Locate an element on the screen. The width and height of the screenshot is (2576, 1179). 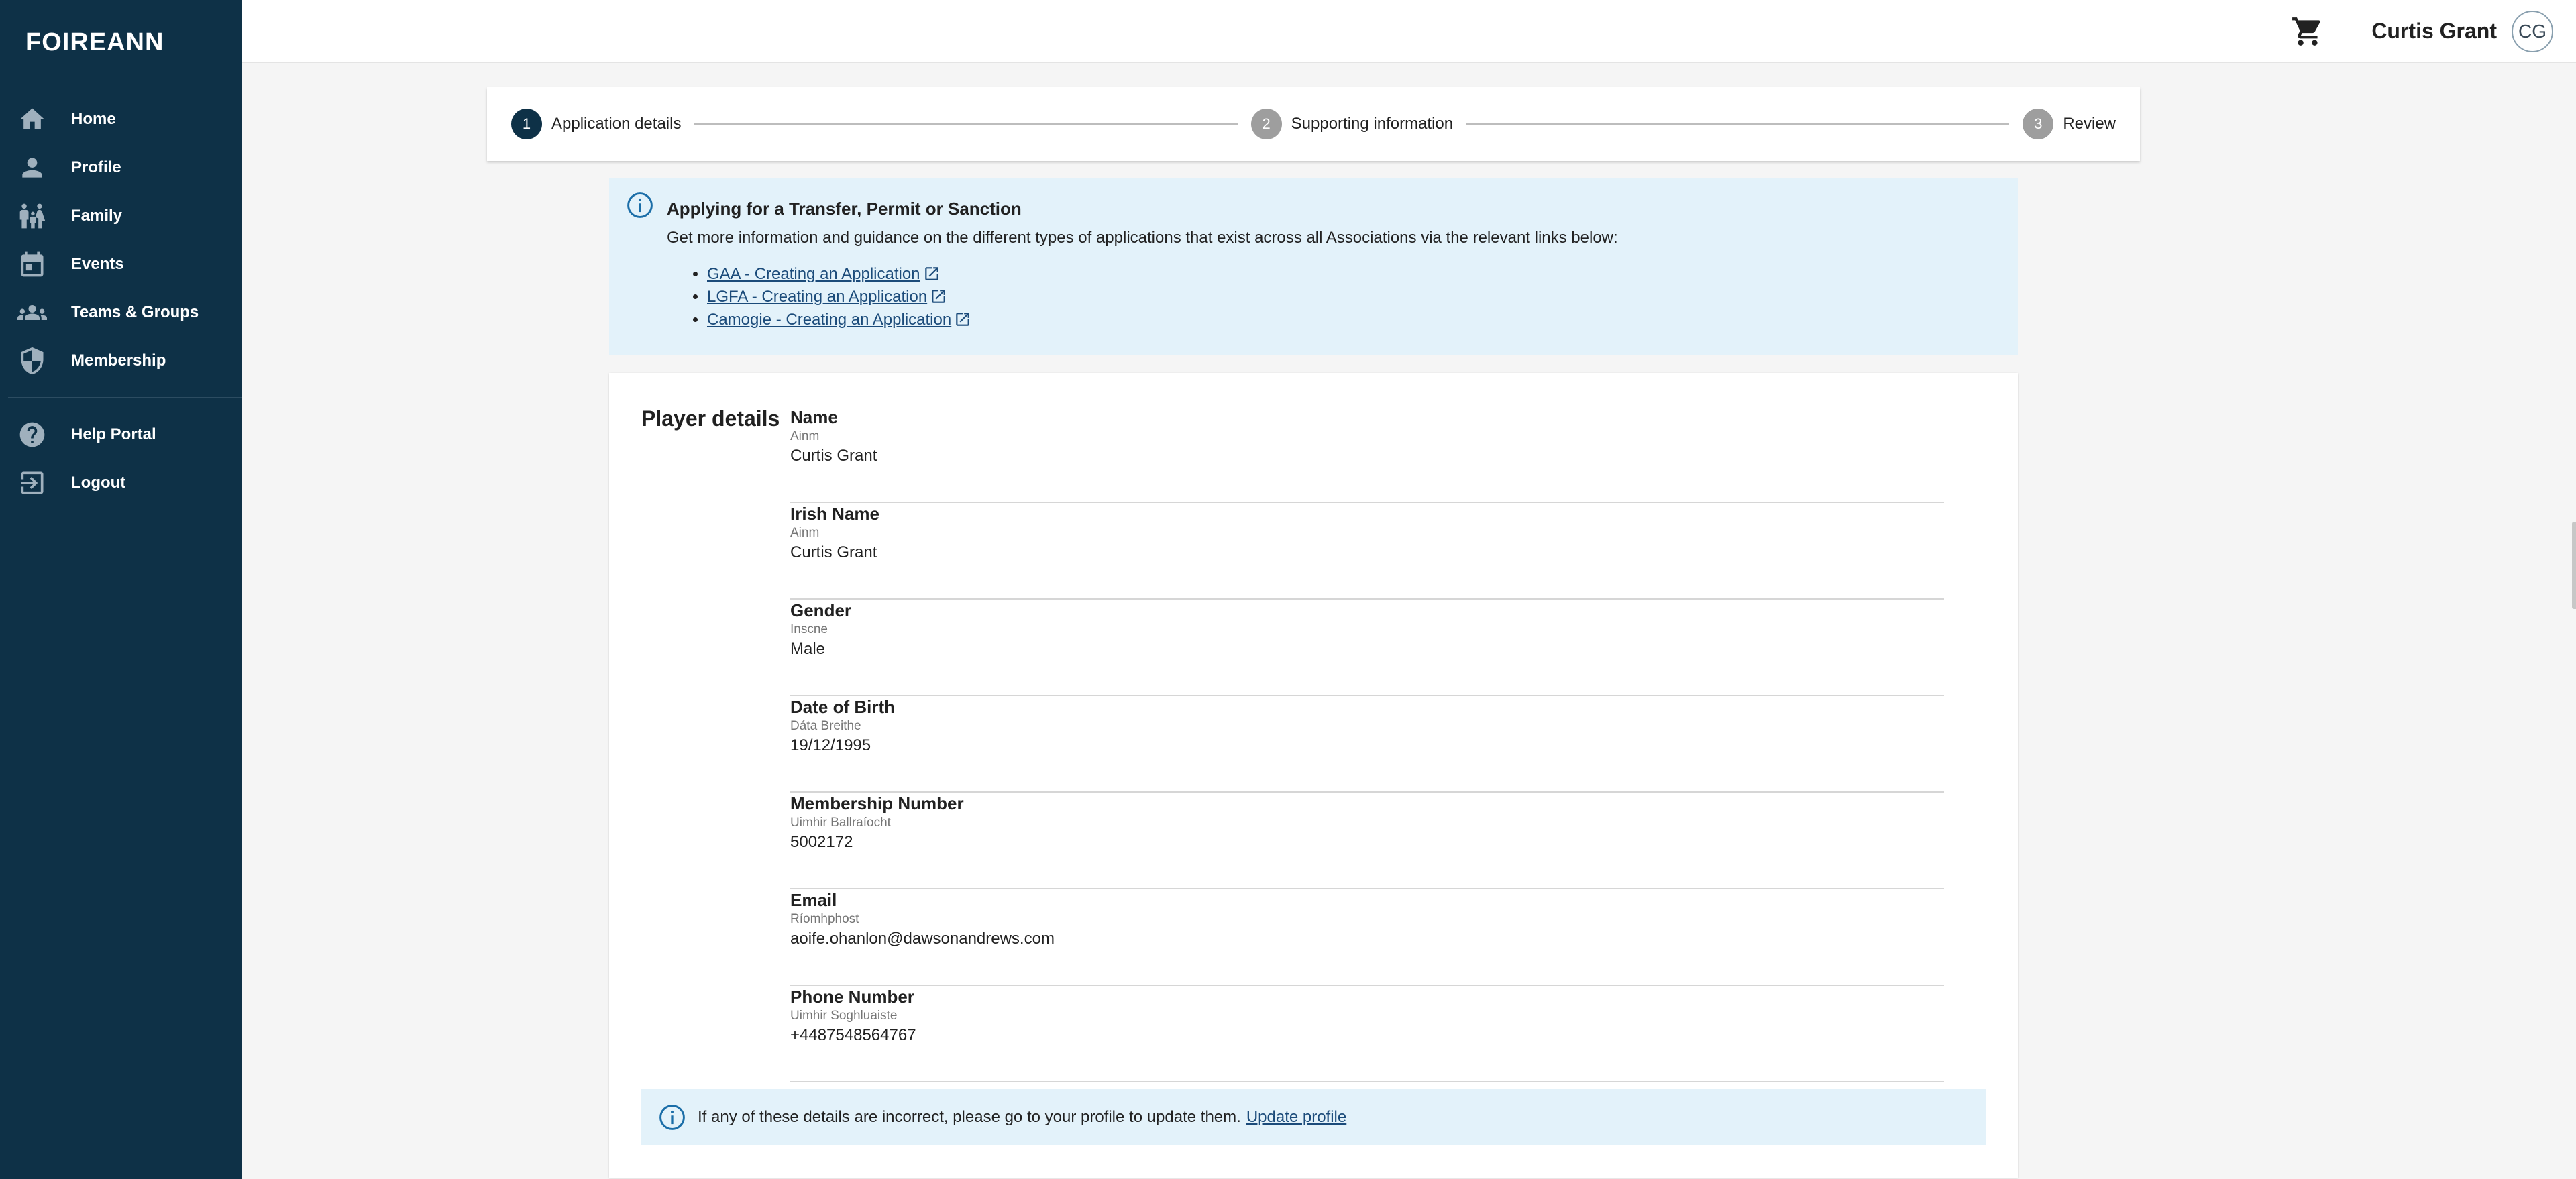
field-value: 5002172 is located at coordinates (821, 842).